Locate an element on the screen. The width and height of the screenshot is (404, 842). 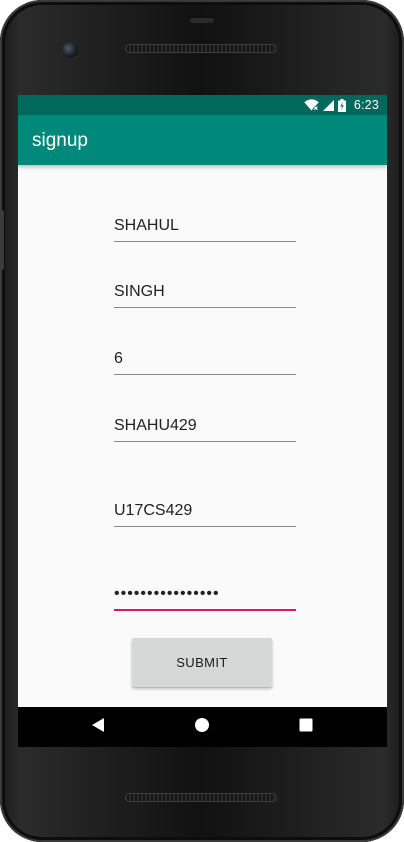
bottom-speaker is located at coordinates (201, 797).